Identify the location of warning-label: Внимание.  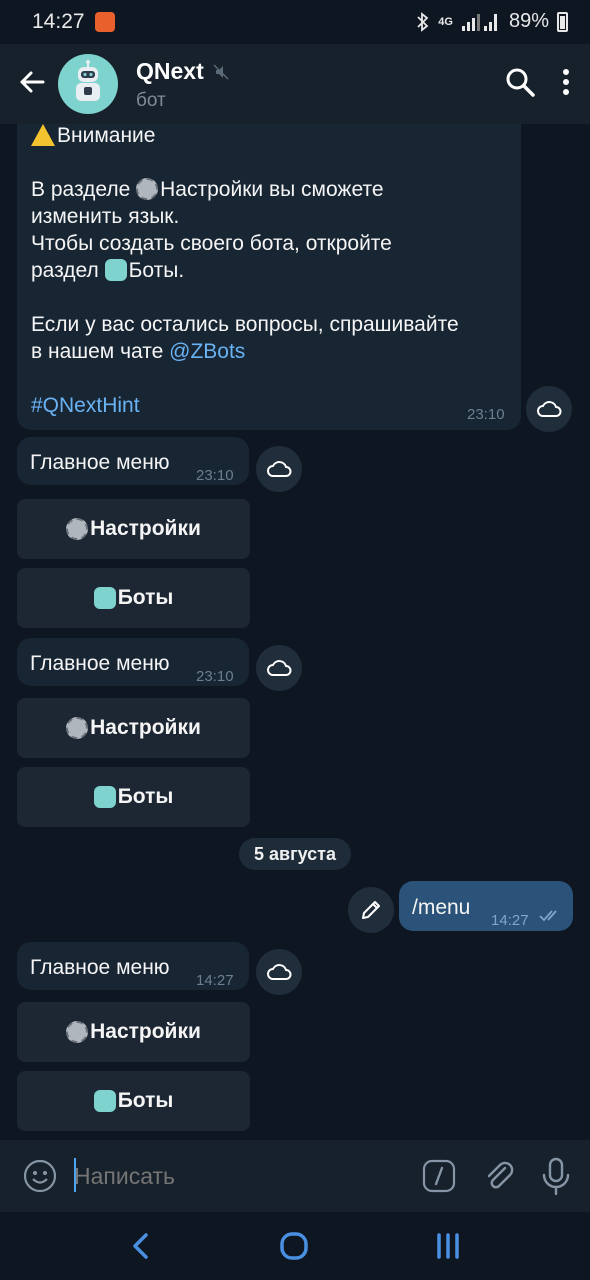
(106, 135).